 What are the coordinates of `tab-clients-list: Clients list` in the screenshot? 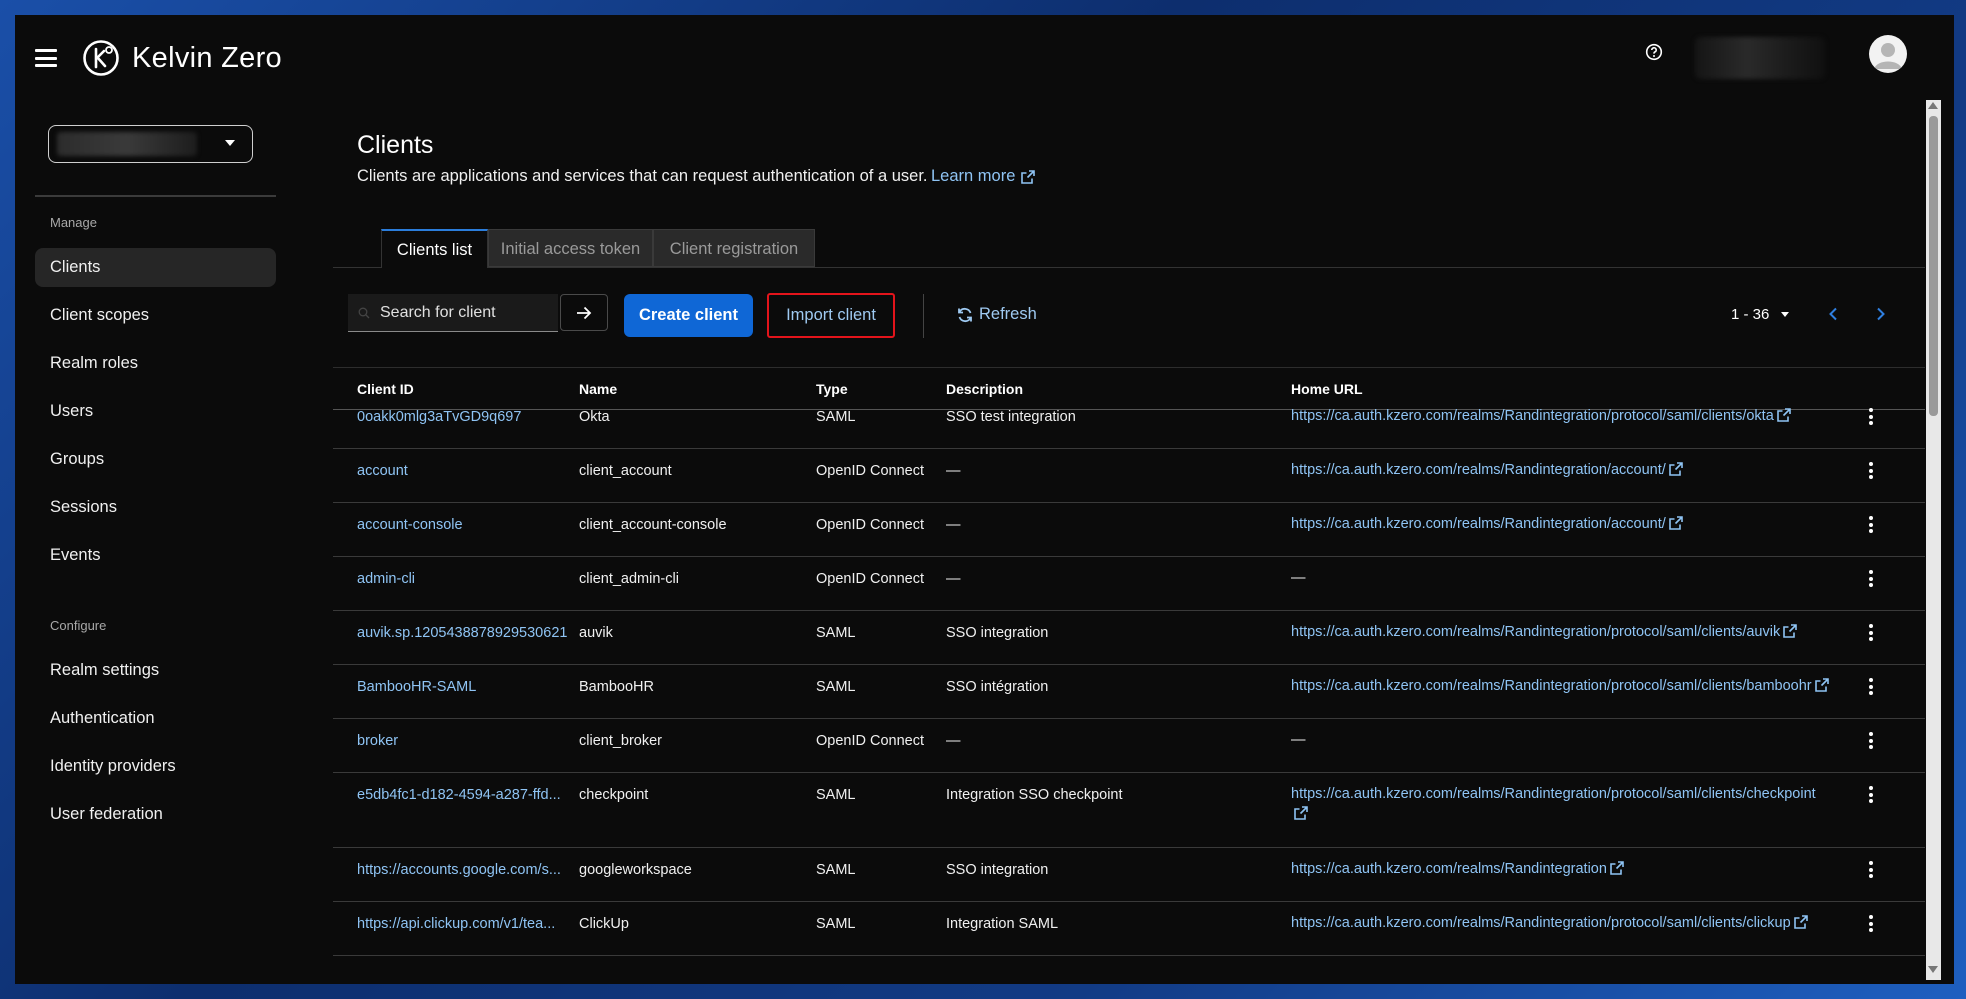 It's located at (434, 248).